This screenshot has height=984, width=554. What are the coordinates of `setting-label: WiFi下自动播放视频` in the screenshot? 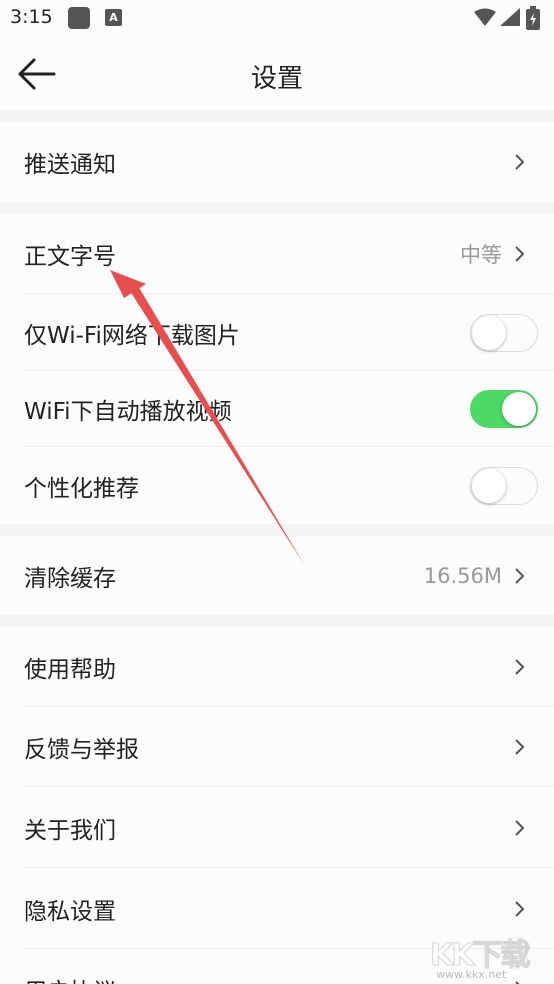 It's located at (128, 412).